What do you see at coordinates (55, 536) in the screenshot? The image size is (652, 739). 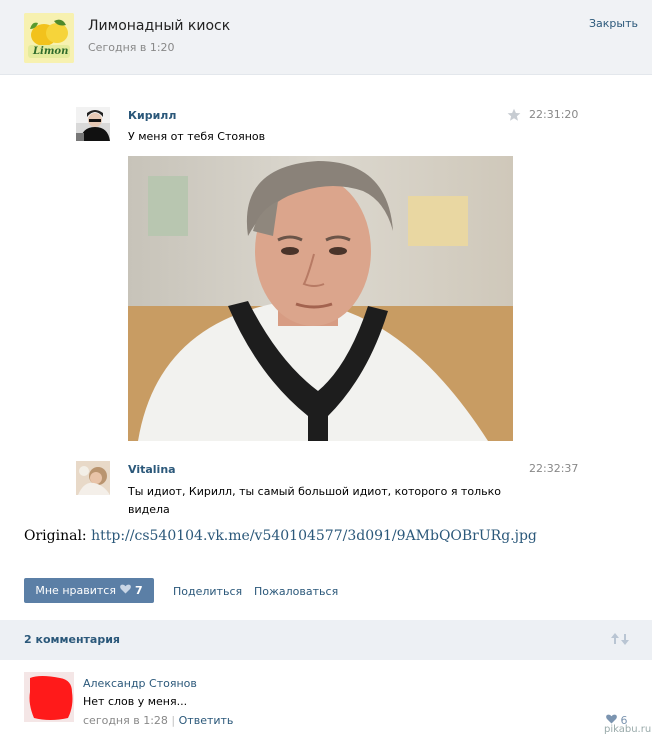 I see `original-label: Original:` at bounding box center [55, 536].